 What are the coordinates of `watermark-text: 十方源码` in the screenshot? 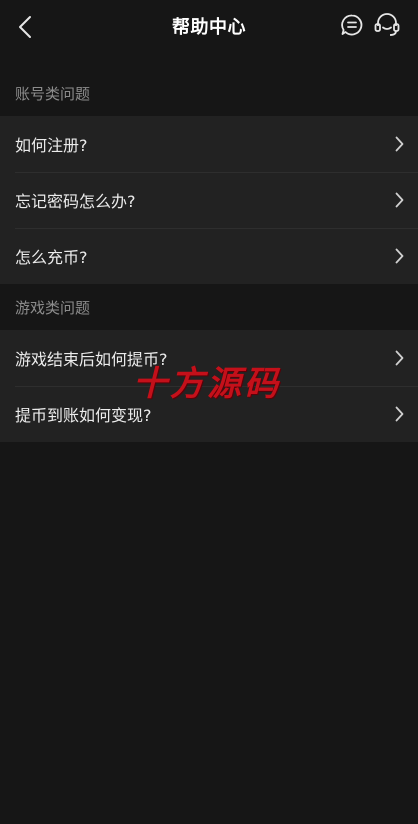 It's located at (207, 384).